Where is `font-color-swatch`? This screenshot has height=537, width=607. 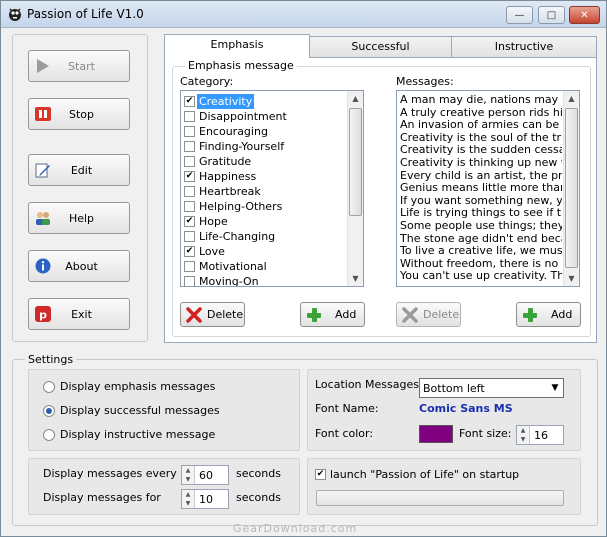
font-color-swatch is located at coordinates (436, 434).